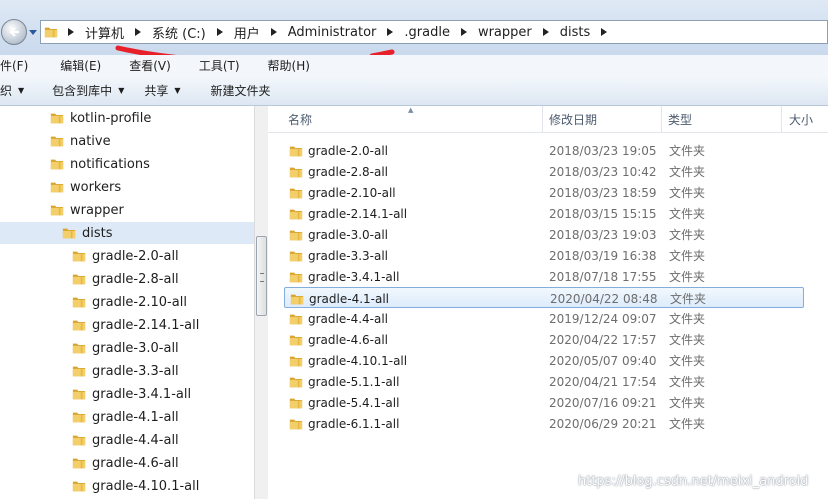  Describe the element at coordinates (544, 360) in the screenshot. I see `file-row: gradle-4.10.1-all 2020/05/07 09:40 文件夹` at that location.